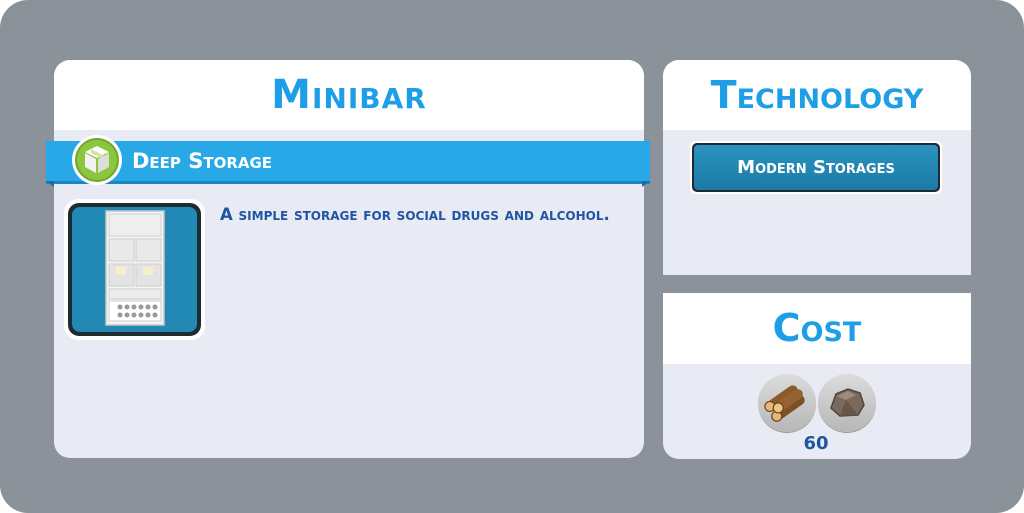  I want to click on wood-log-icon, so click(787, 403).